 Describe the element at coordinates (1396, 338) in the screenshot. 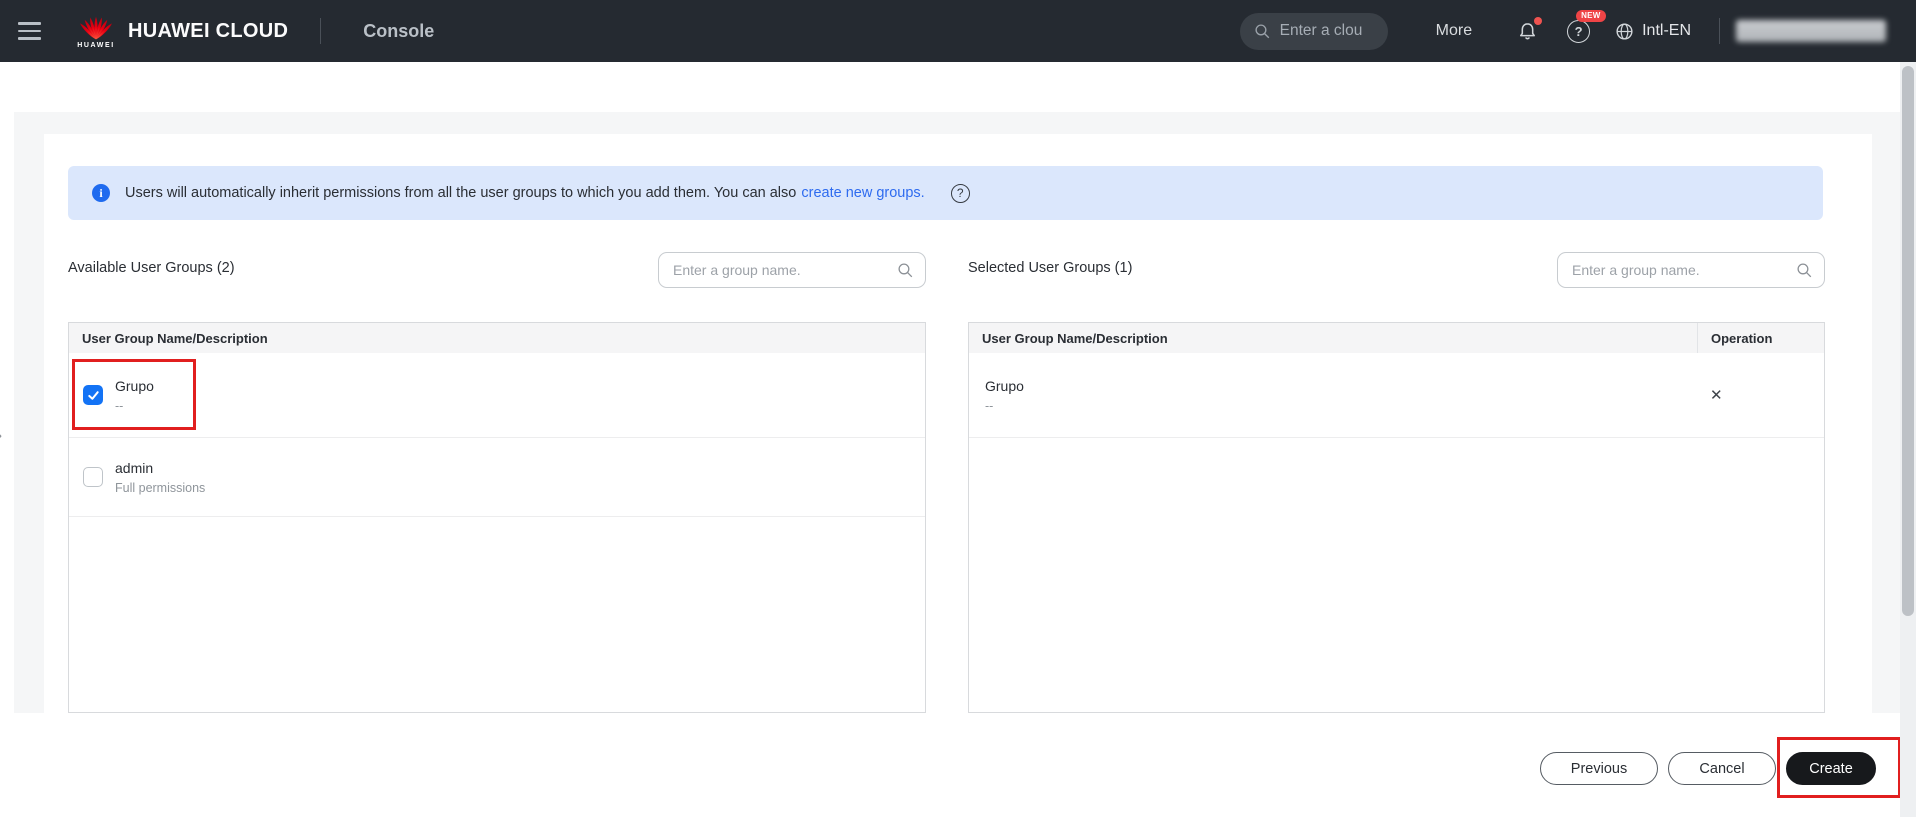

I see `selected-table-header: User Group Name/Description Operation` at that location.